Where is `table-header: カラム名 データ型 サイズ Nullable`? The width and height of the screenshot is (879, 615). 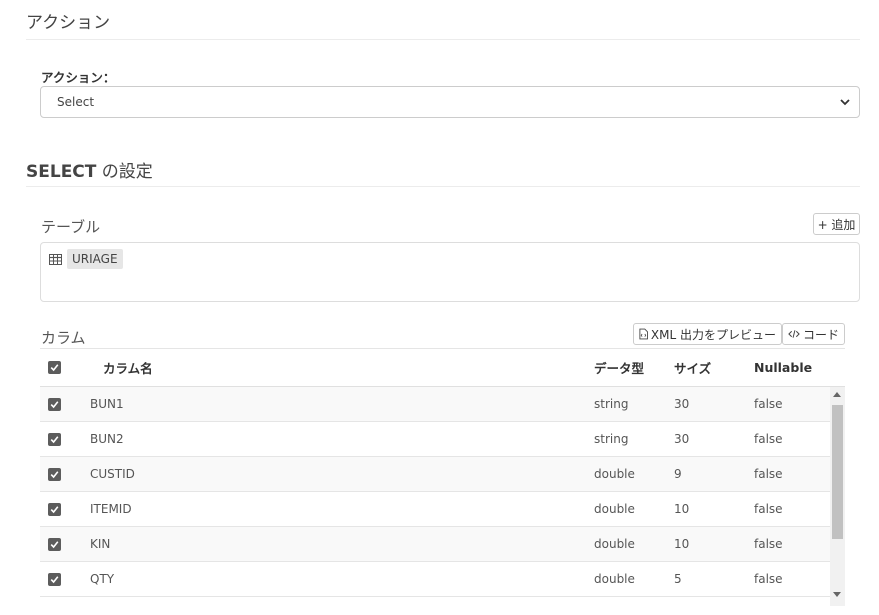 table-header: カラム名 データ型 サイズ Nullable is located at coordinates (442, 368).